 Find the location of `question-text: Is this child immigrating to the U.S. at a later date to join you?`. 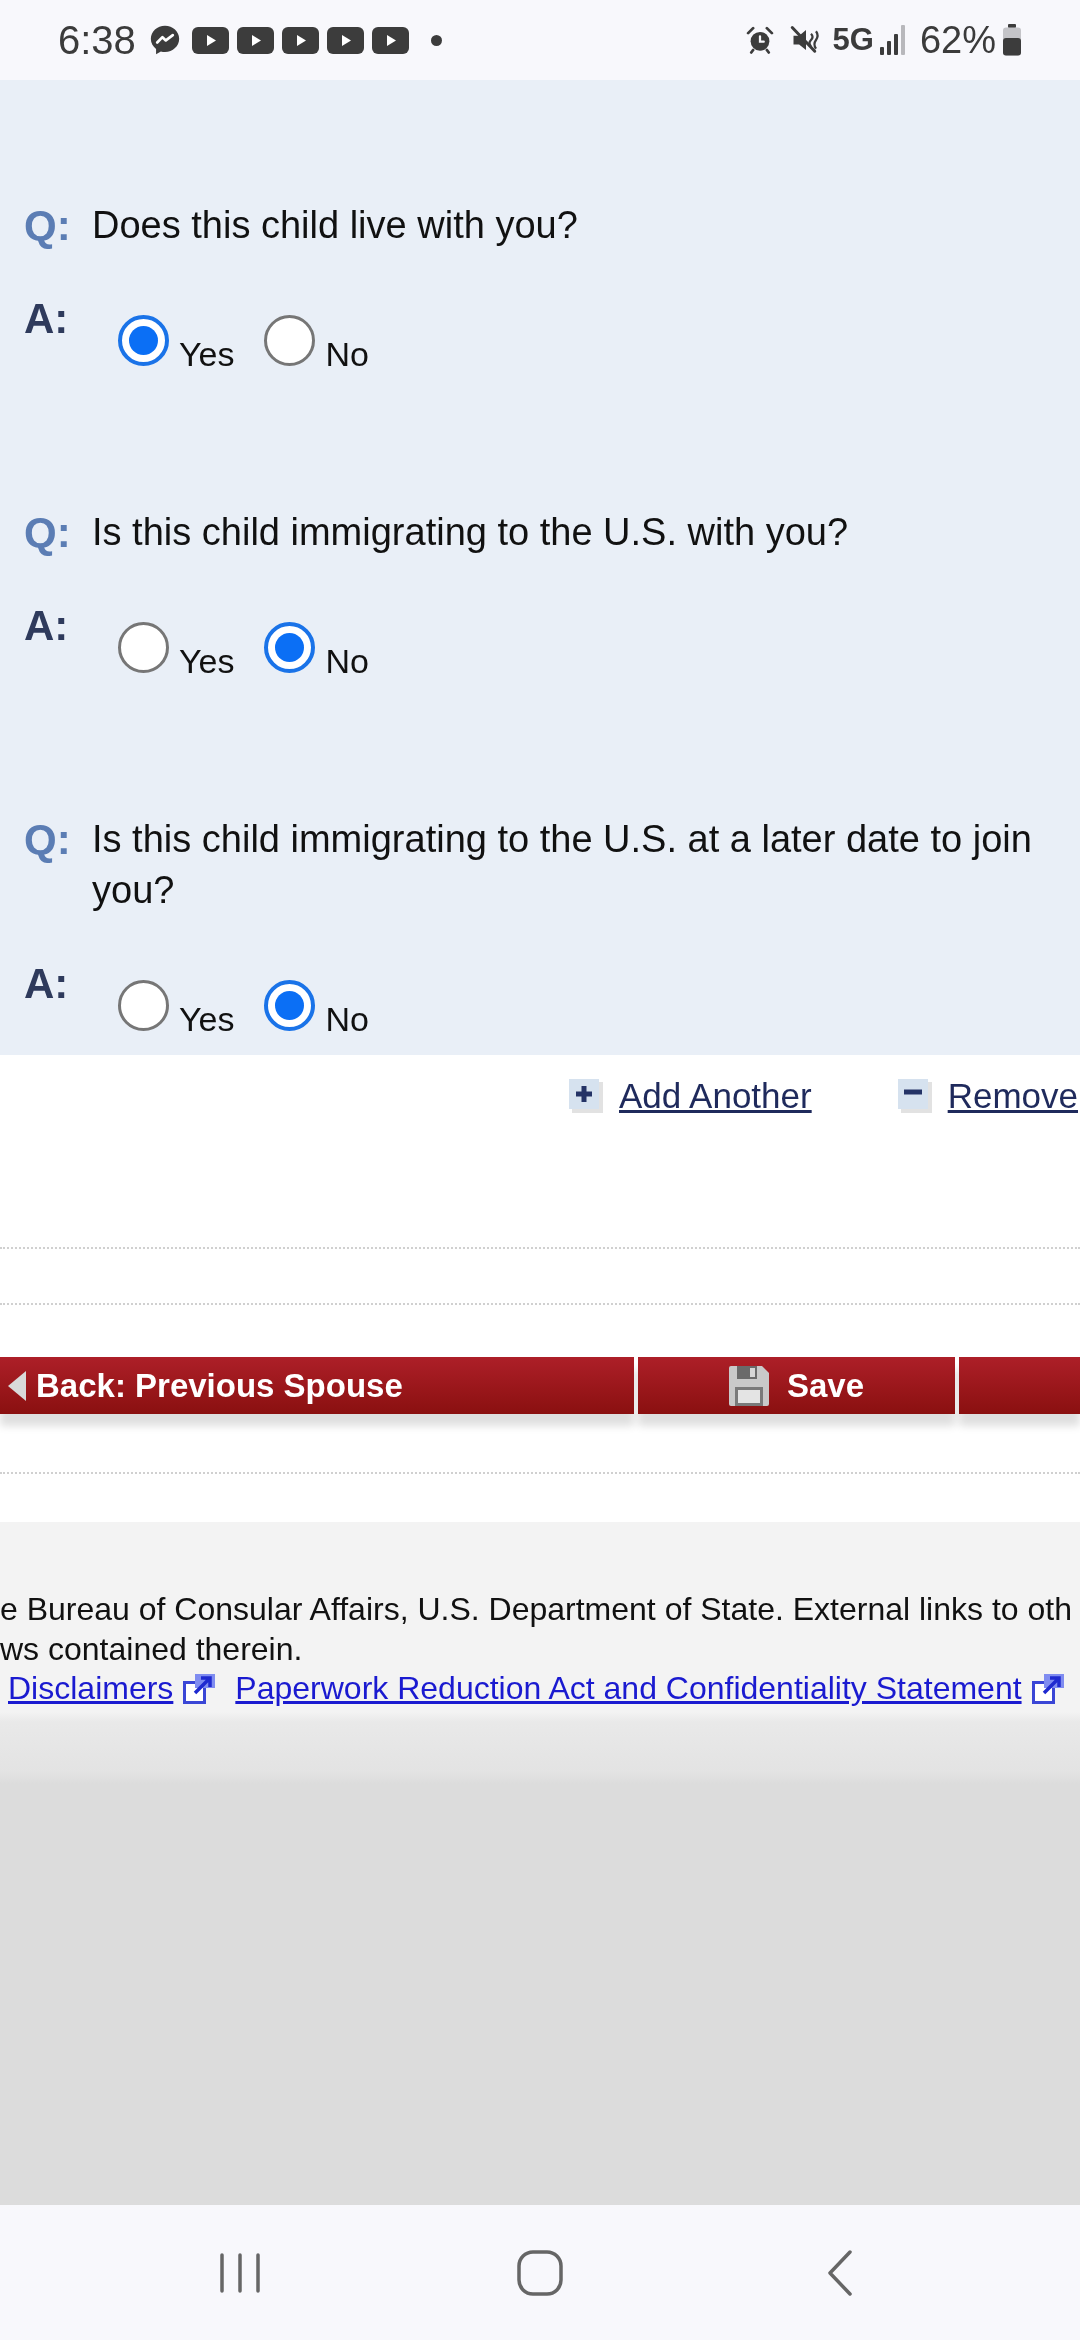

question-text: Is this child immigrating to the U.S. at a later date to join you? is located at coordinates (562, 865).